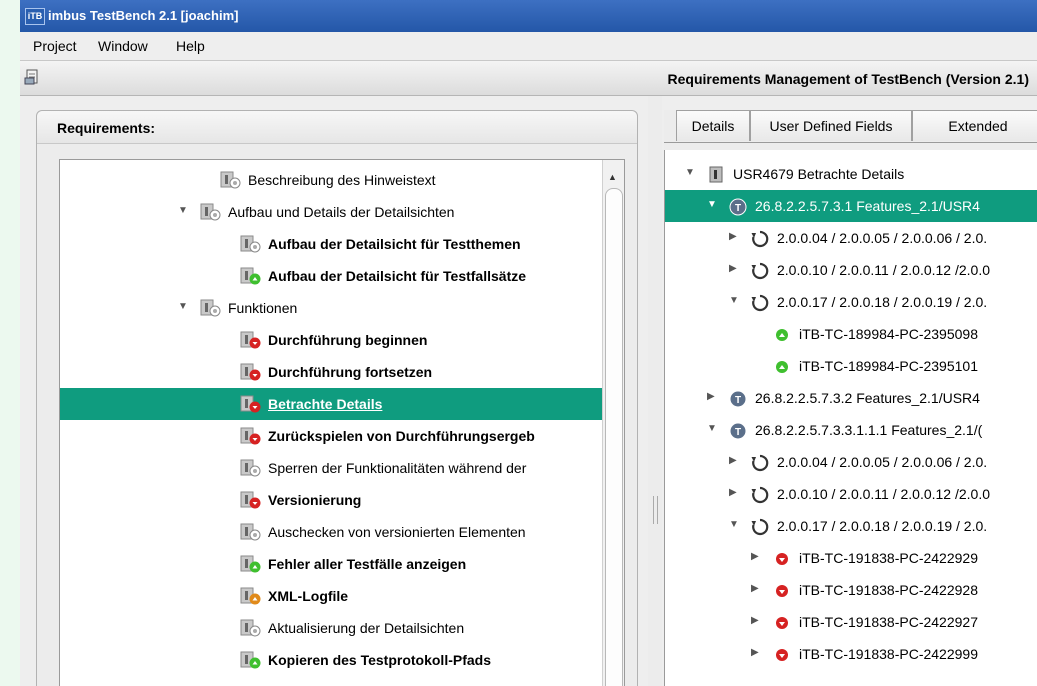  I want to click on detail-tree-row: ▼ T 26.8.2.2.5.7.3.1 Features_2.1/USR4, so click(851, 206).